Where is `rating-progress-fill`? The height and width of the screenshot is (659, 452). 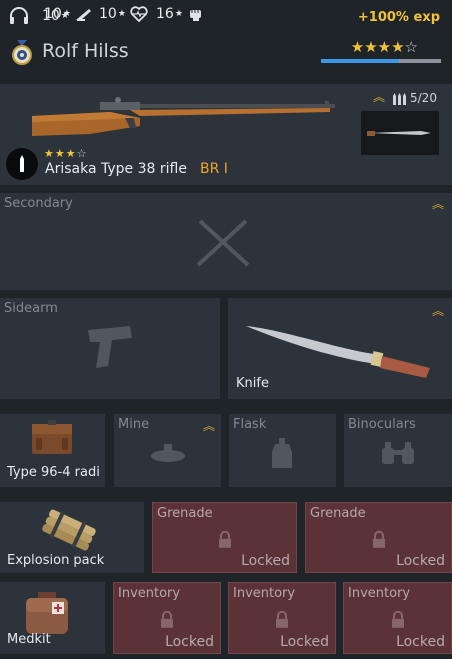
rating-progress-fill is located at coordinates (360, 61).